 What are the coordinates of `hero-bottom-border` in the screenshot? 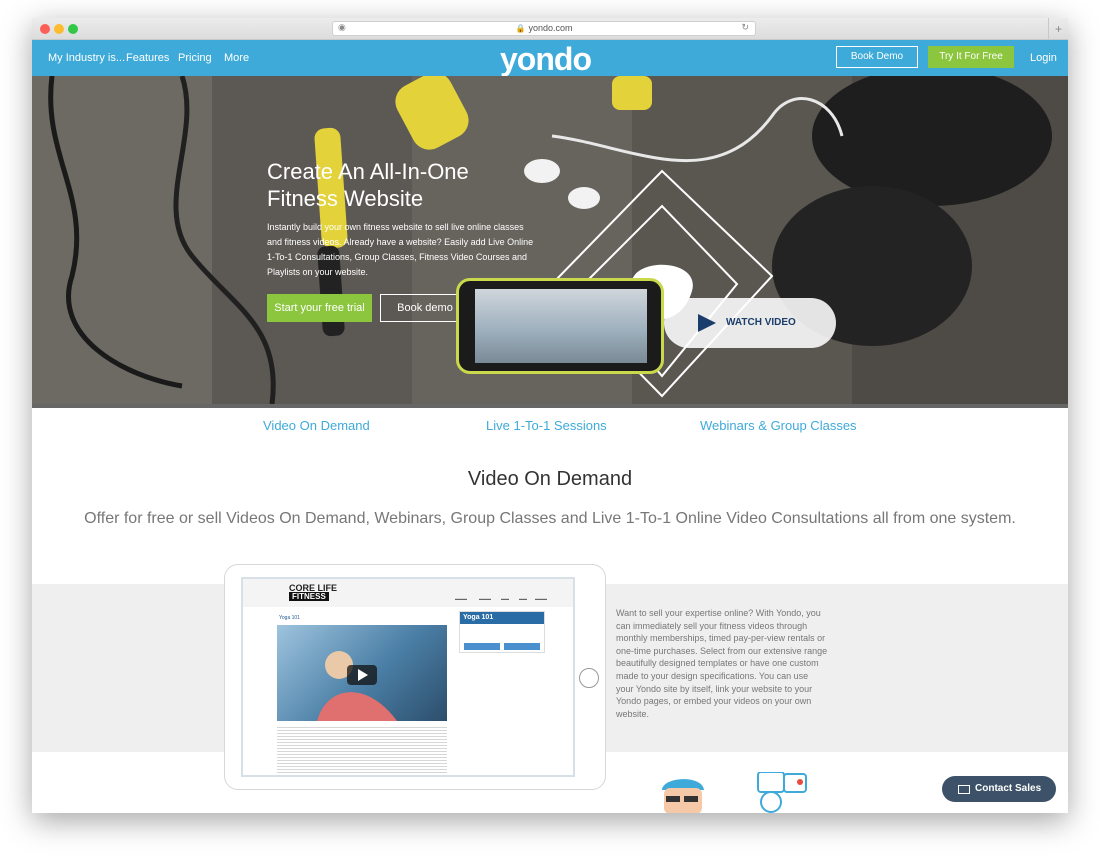 It's located at (550, 406).